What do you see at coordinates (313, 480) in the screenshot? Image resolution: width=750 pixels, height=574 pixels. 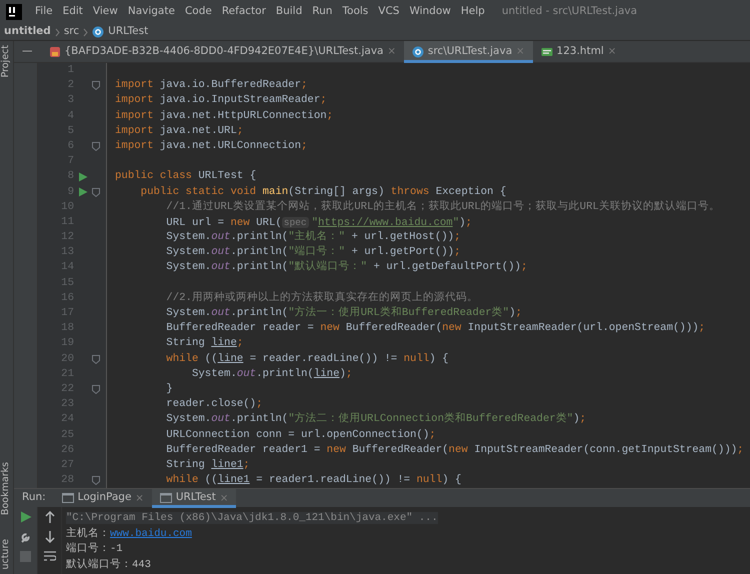 I see `code-line: while ((line1 = reader1.readLine()) != null) {` at bounding box center [313, 480].